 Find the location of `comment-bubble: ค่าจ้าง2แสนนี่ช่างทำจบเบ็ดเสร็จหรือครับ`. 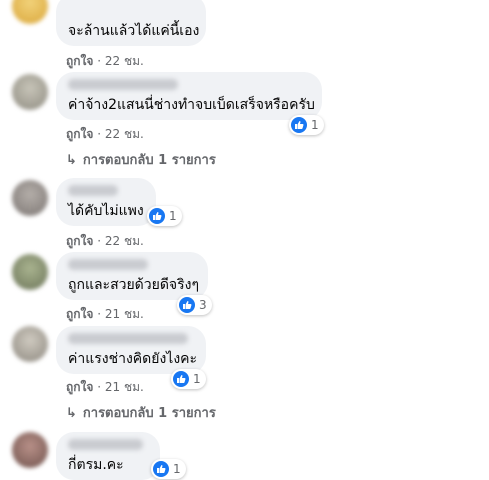

comment-bubble: ค่าจ้าง2แสนนี่ช่างทำจบเบ็ดเสร็จหรือครับ is located at coordinates (189, 96).